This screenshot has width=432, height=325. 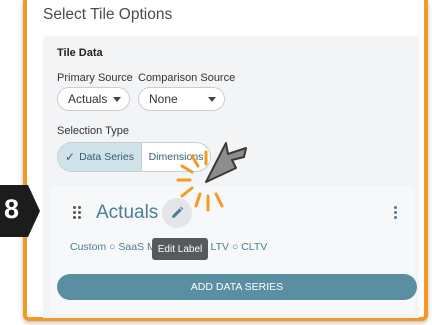 I want to click on primary-source-select: Actuals, so click(x=93, y=99).